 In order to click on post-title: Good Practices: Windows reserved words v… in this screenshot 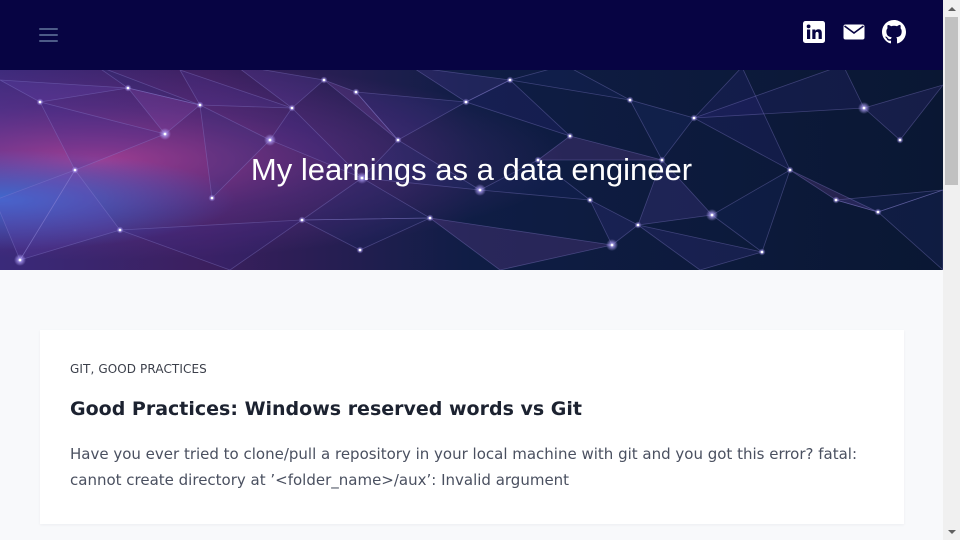, I will do `click(326, 409)`.